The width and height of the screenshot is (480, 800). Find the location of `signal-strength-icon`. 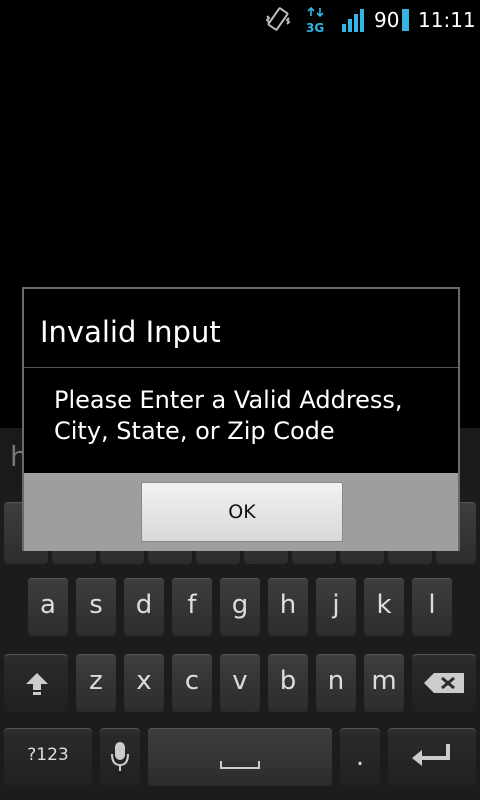

signal-strength-icon is located at coordinates (353, 20).